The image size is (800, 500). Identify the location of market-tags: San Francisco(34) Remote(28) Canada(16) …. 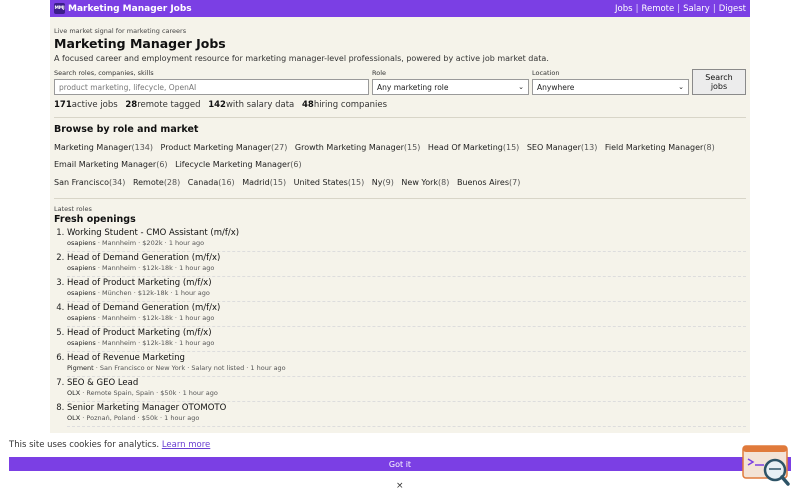
(400, 182).